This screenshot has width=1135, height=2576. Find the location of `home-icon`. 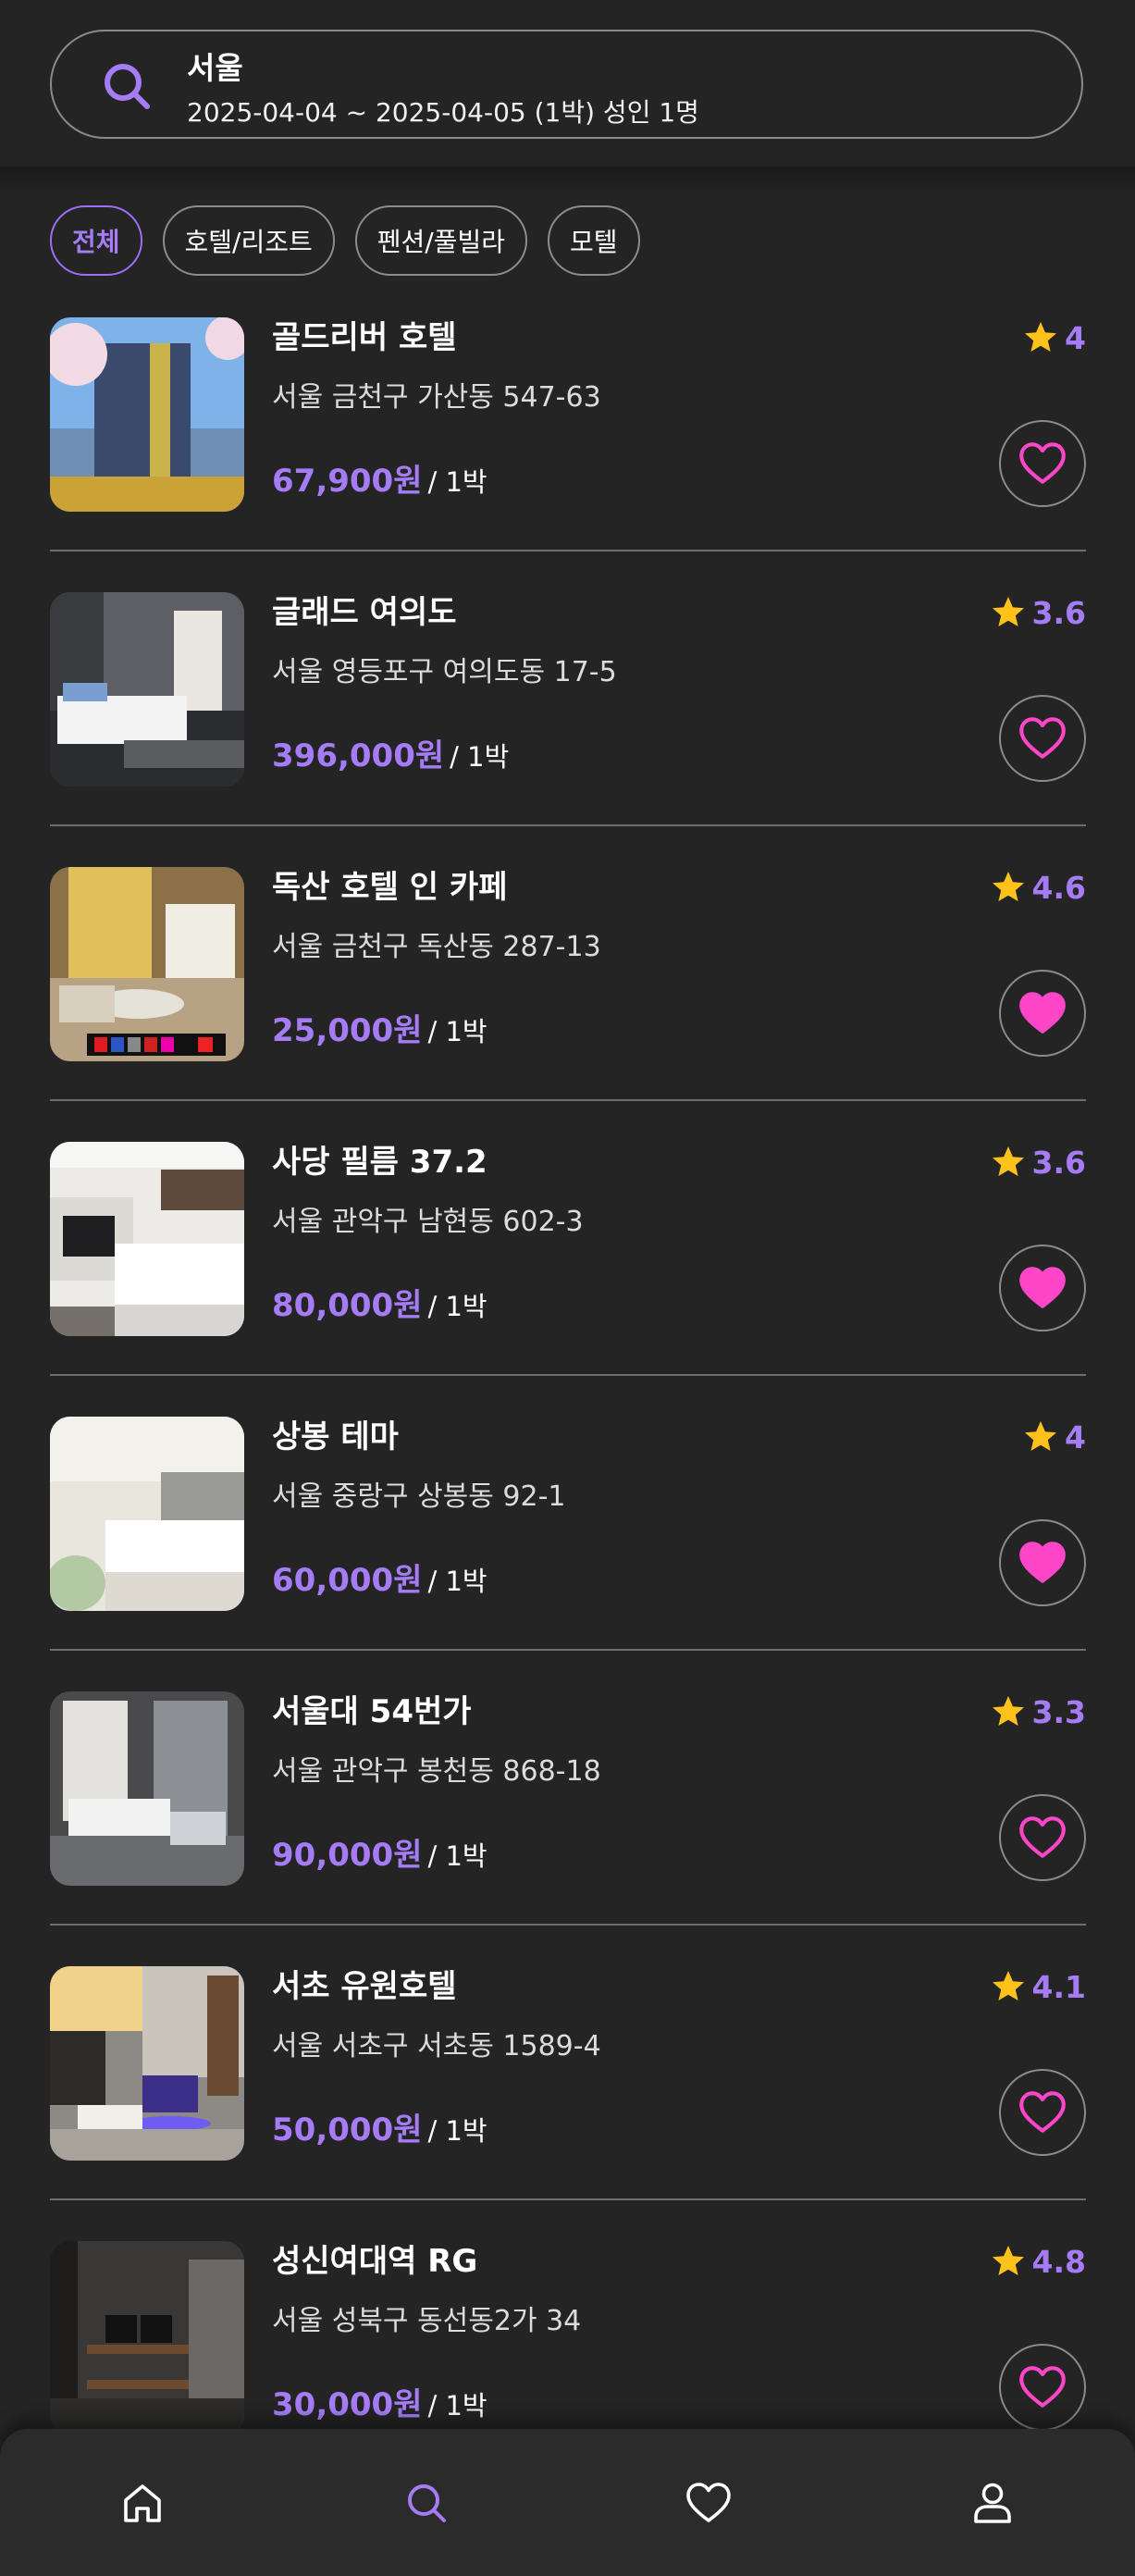

home-icon is located at coordinates (142, 2503).